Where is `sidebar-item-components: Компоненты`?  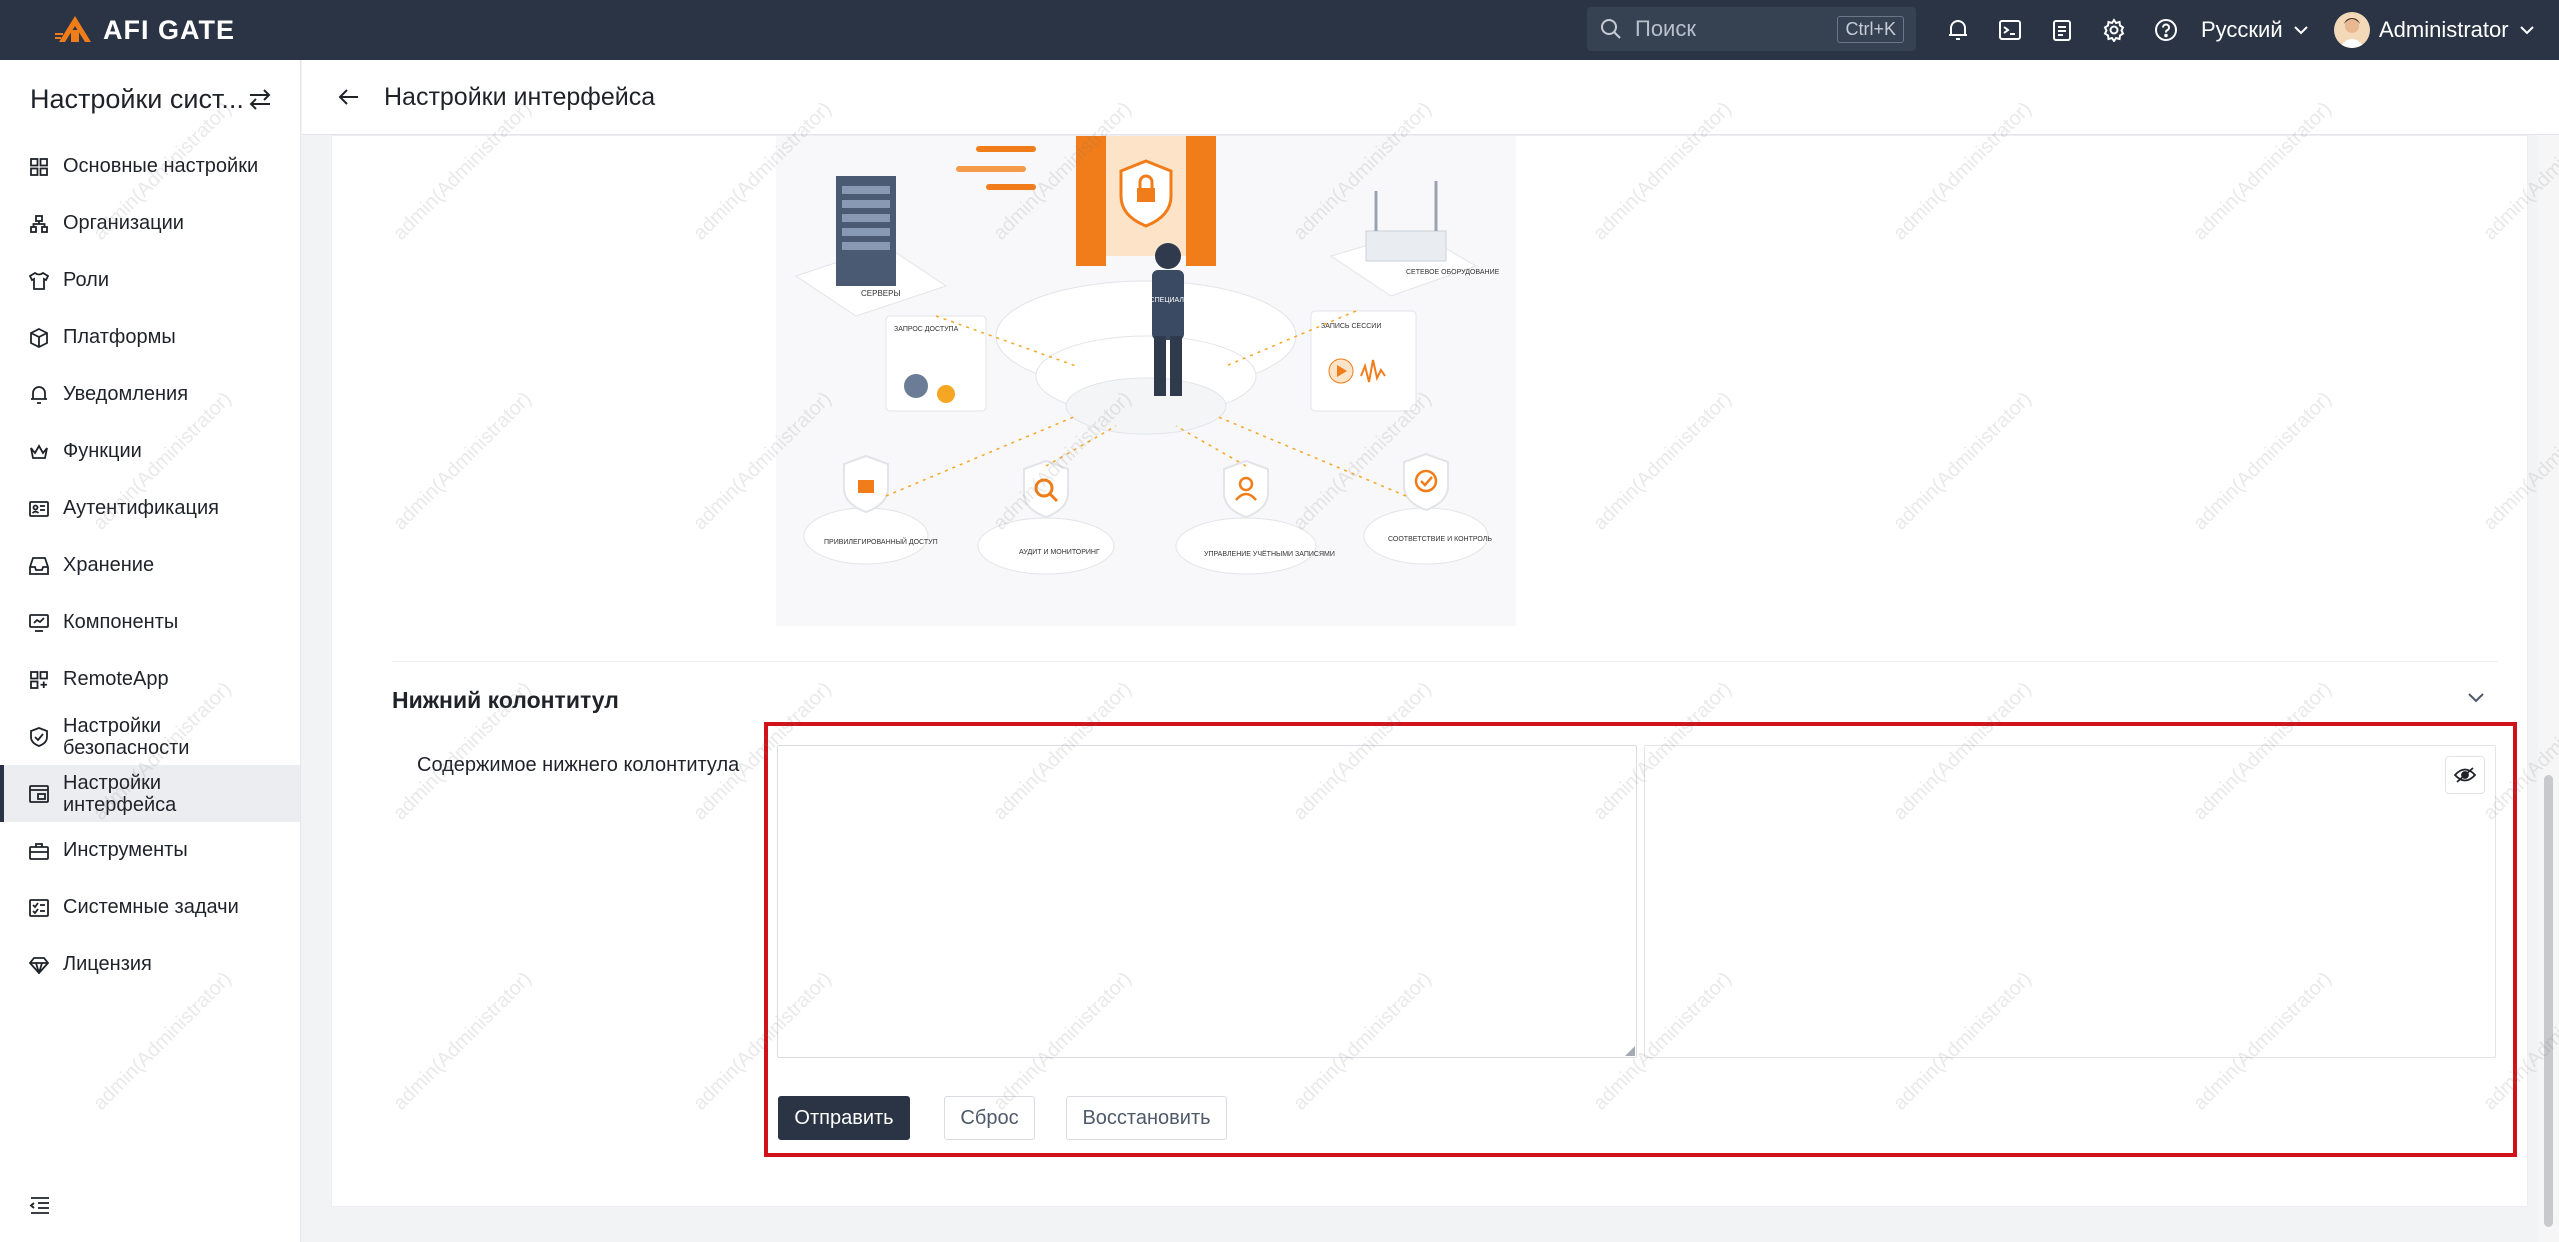
sidebar-item-components: Компоненты is located at coordinates (150, 622).